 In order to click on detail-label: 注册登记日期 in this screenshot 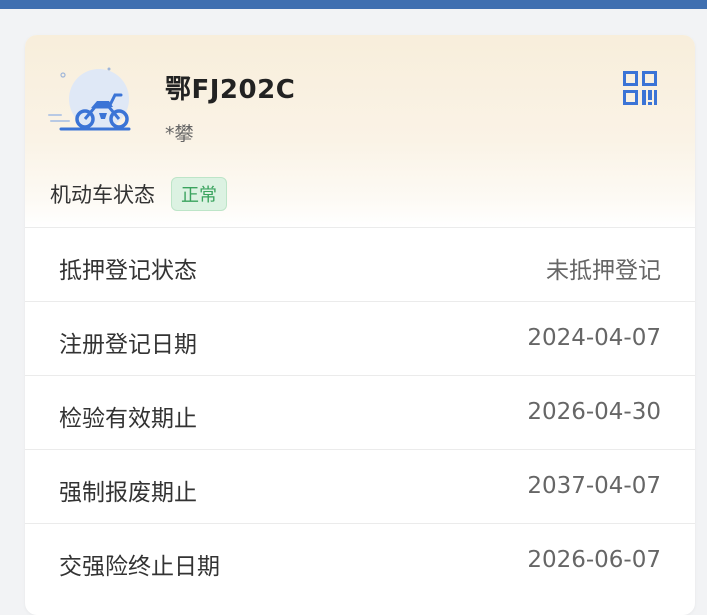, I will do `click(128, 345)`.